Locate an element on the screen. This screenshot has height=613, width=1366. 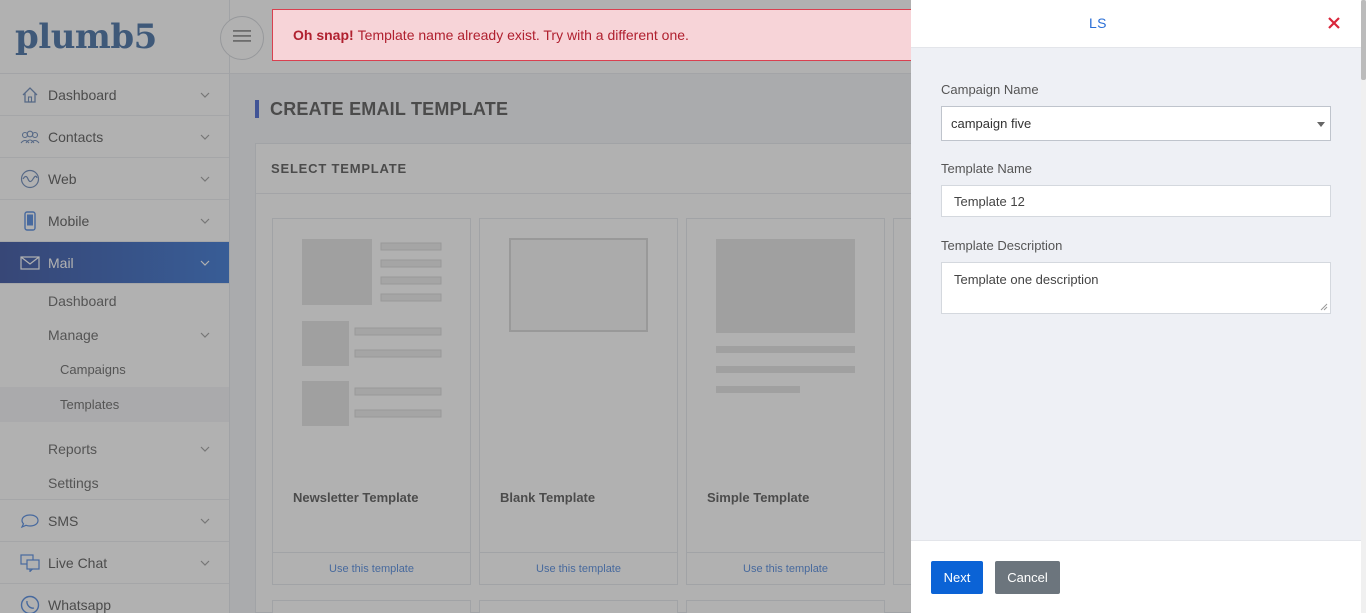
template-name-input: Template 12 is located at coordinates (1136, 201).